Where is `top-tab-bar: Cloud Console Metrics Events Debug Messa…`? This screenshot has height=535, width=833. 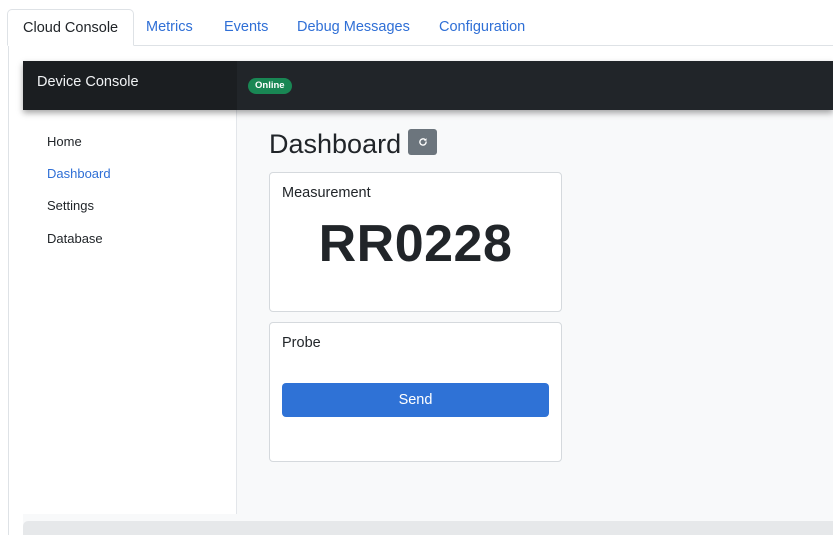 top-tab-bar: Cloud Console Metrics Events Debug Messa… is located at coordinates (416, 23).